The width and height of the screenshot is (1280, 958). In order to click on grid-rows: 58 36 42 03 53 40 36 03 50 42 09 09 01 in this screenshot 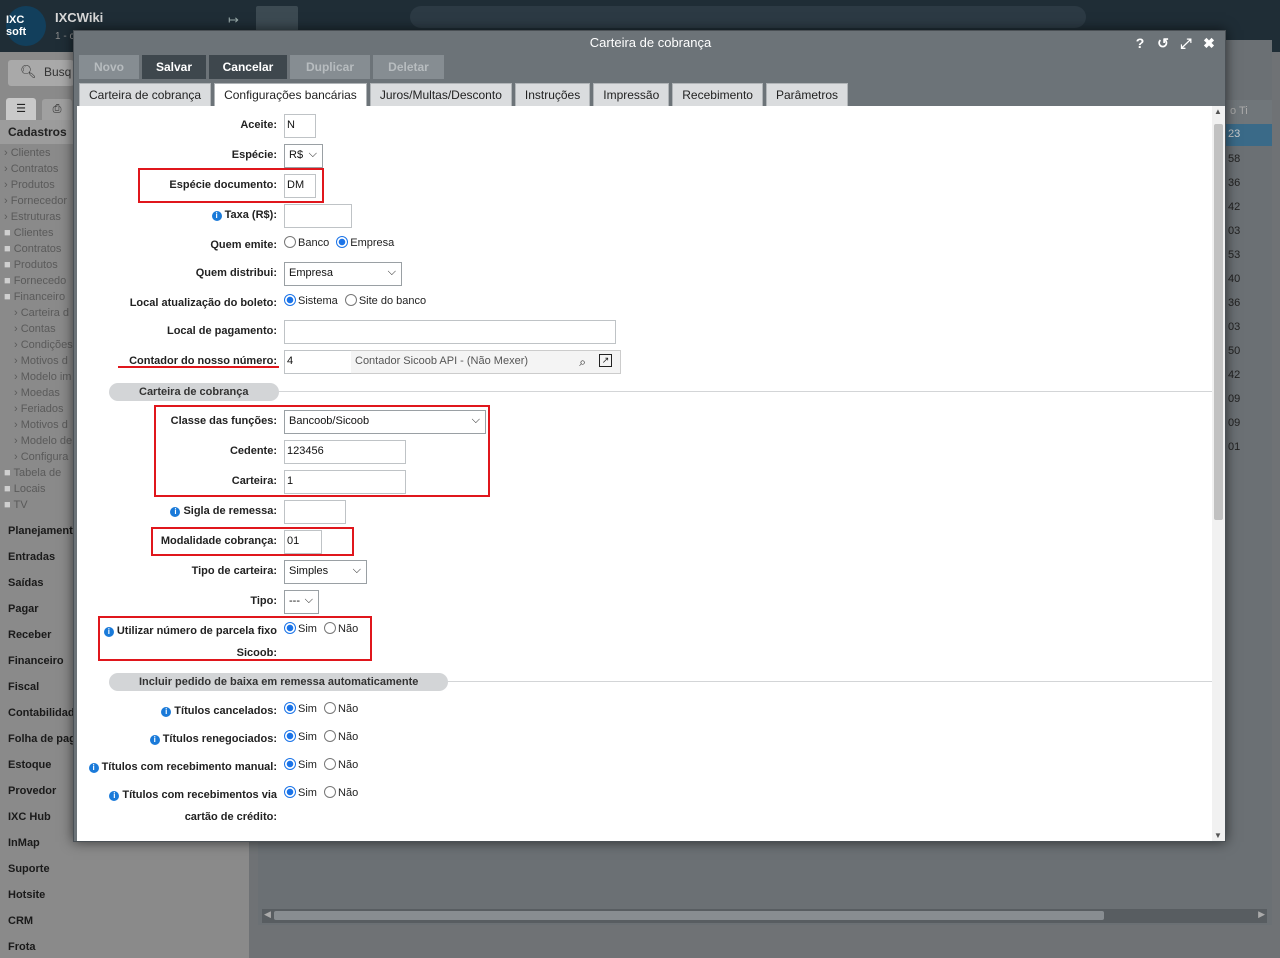, I will do `click(1234, 306)`.